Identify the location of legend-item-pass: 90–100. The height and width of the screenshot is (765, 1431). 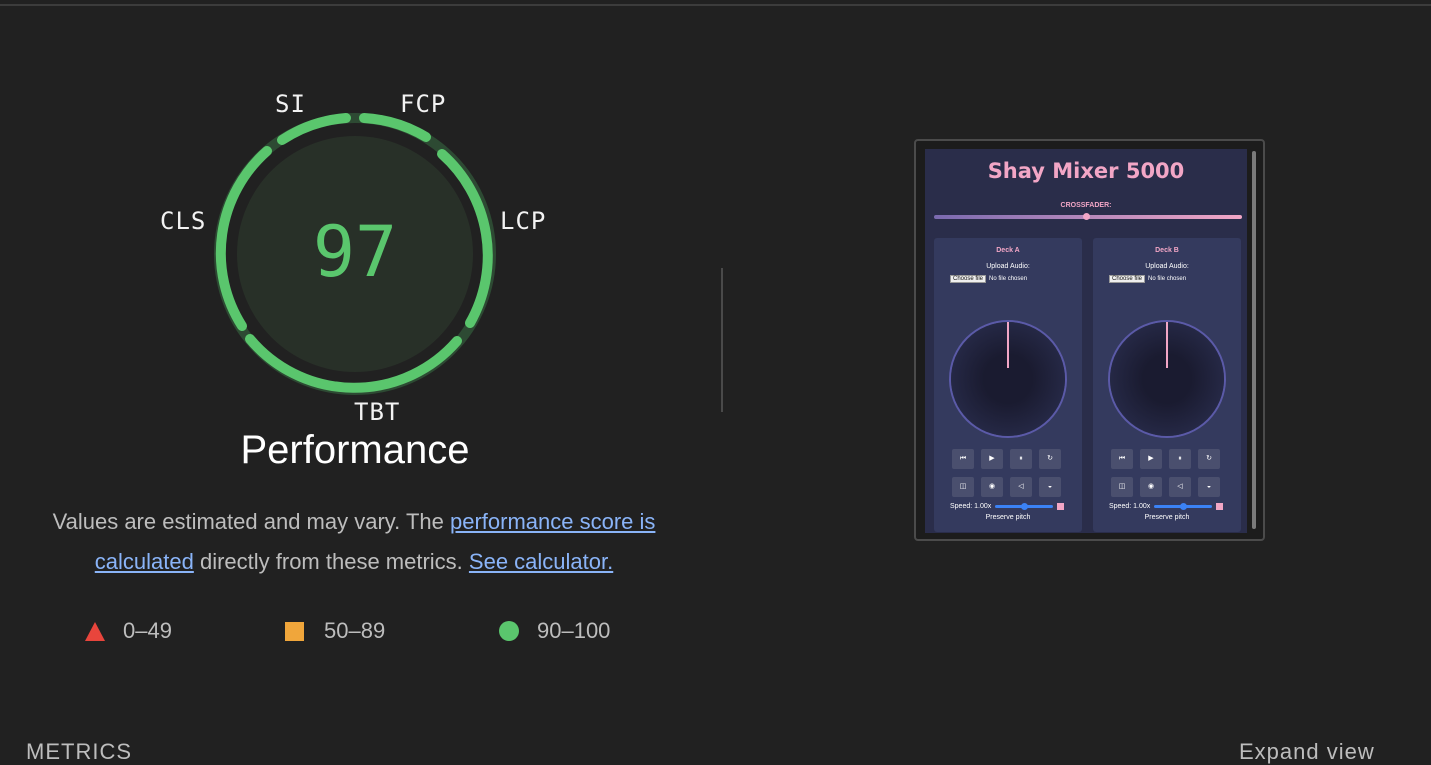
(554, 631).